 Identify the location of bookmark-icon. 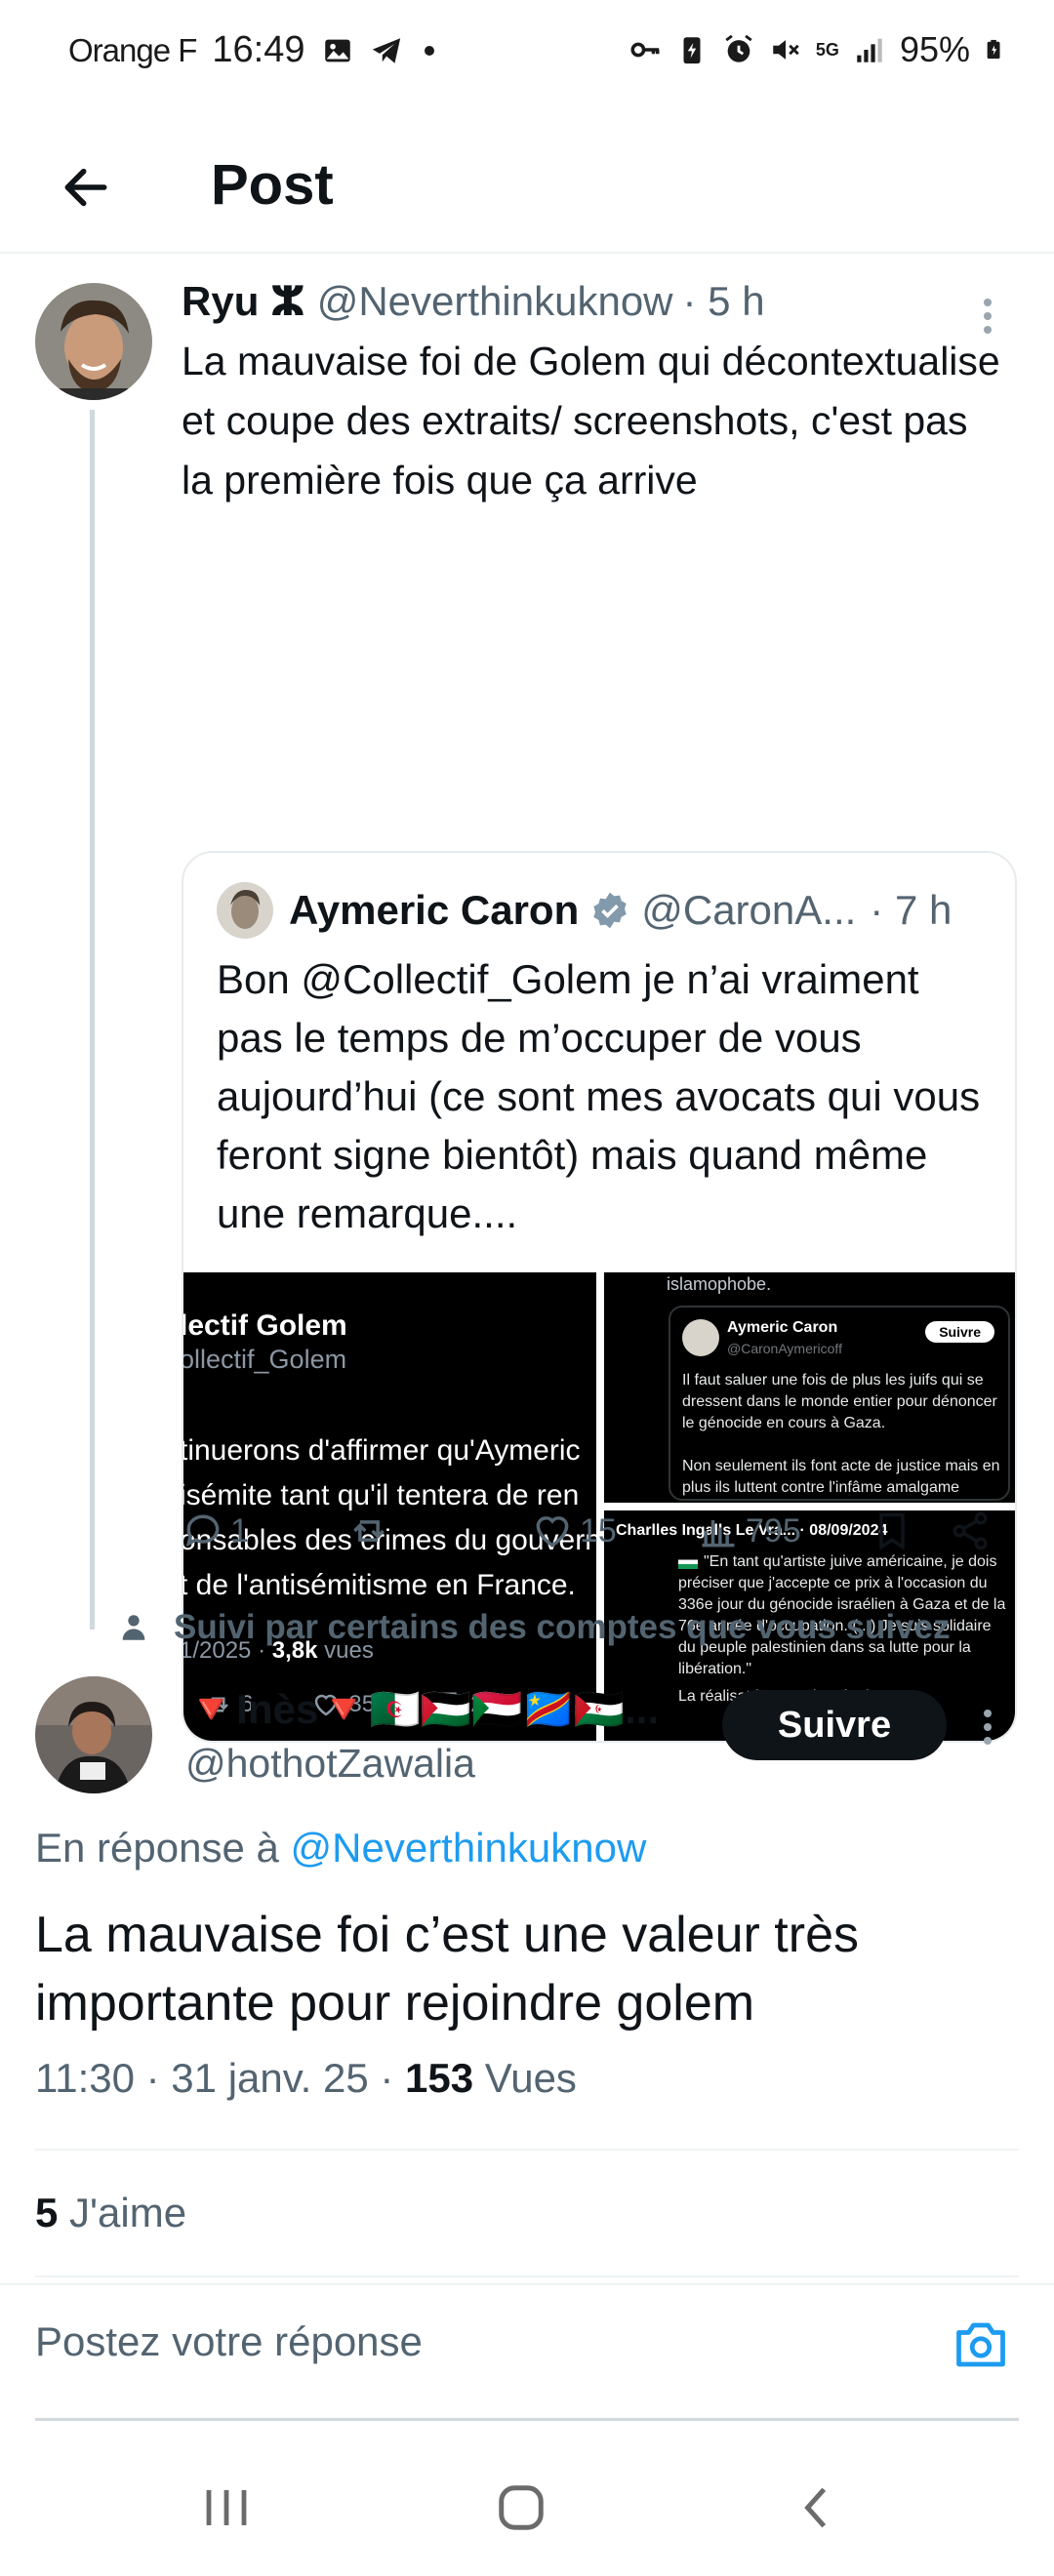
(892, 1531).